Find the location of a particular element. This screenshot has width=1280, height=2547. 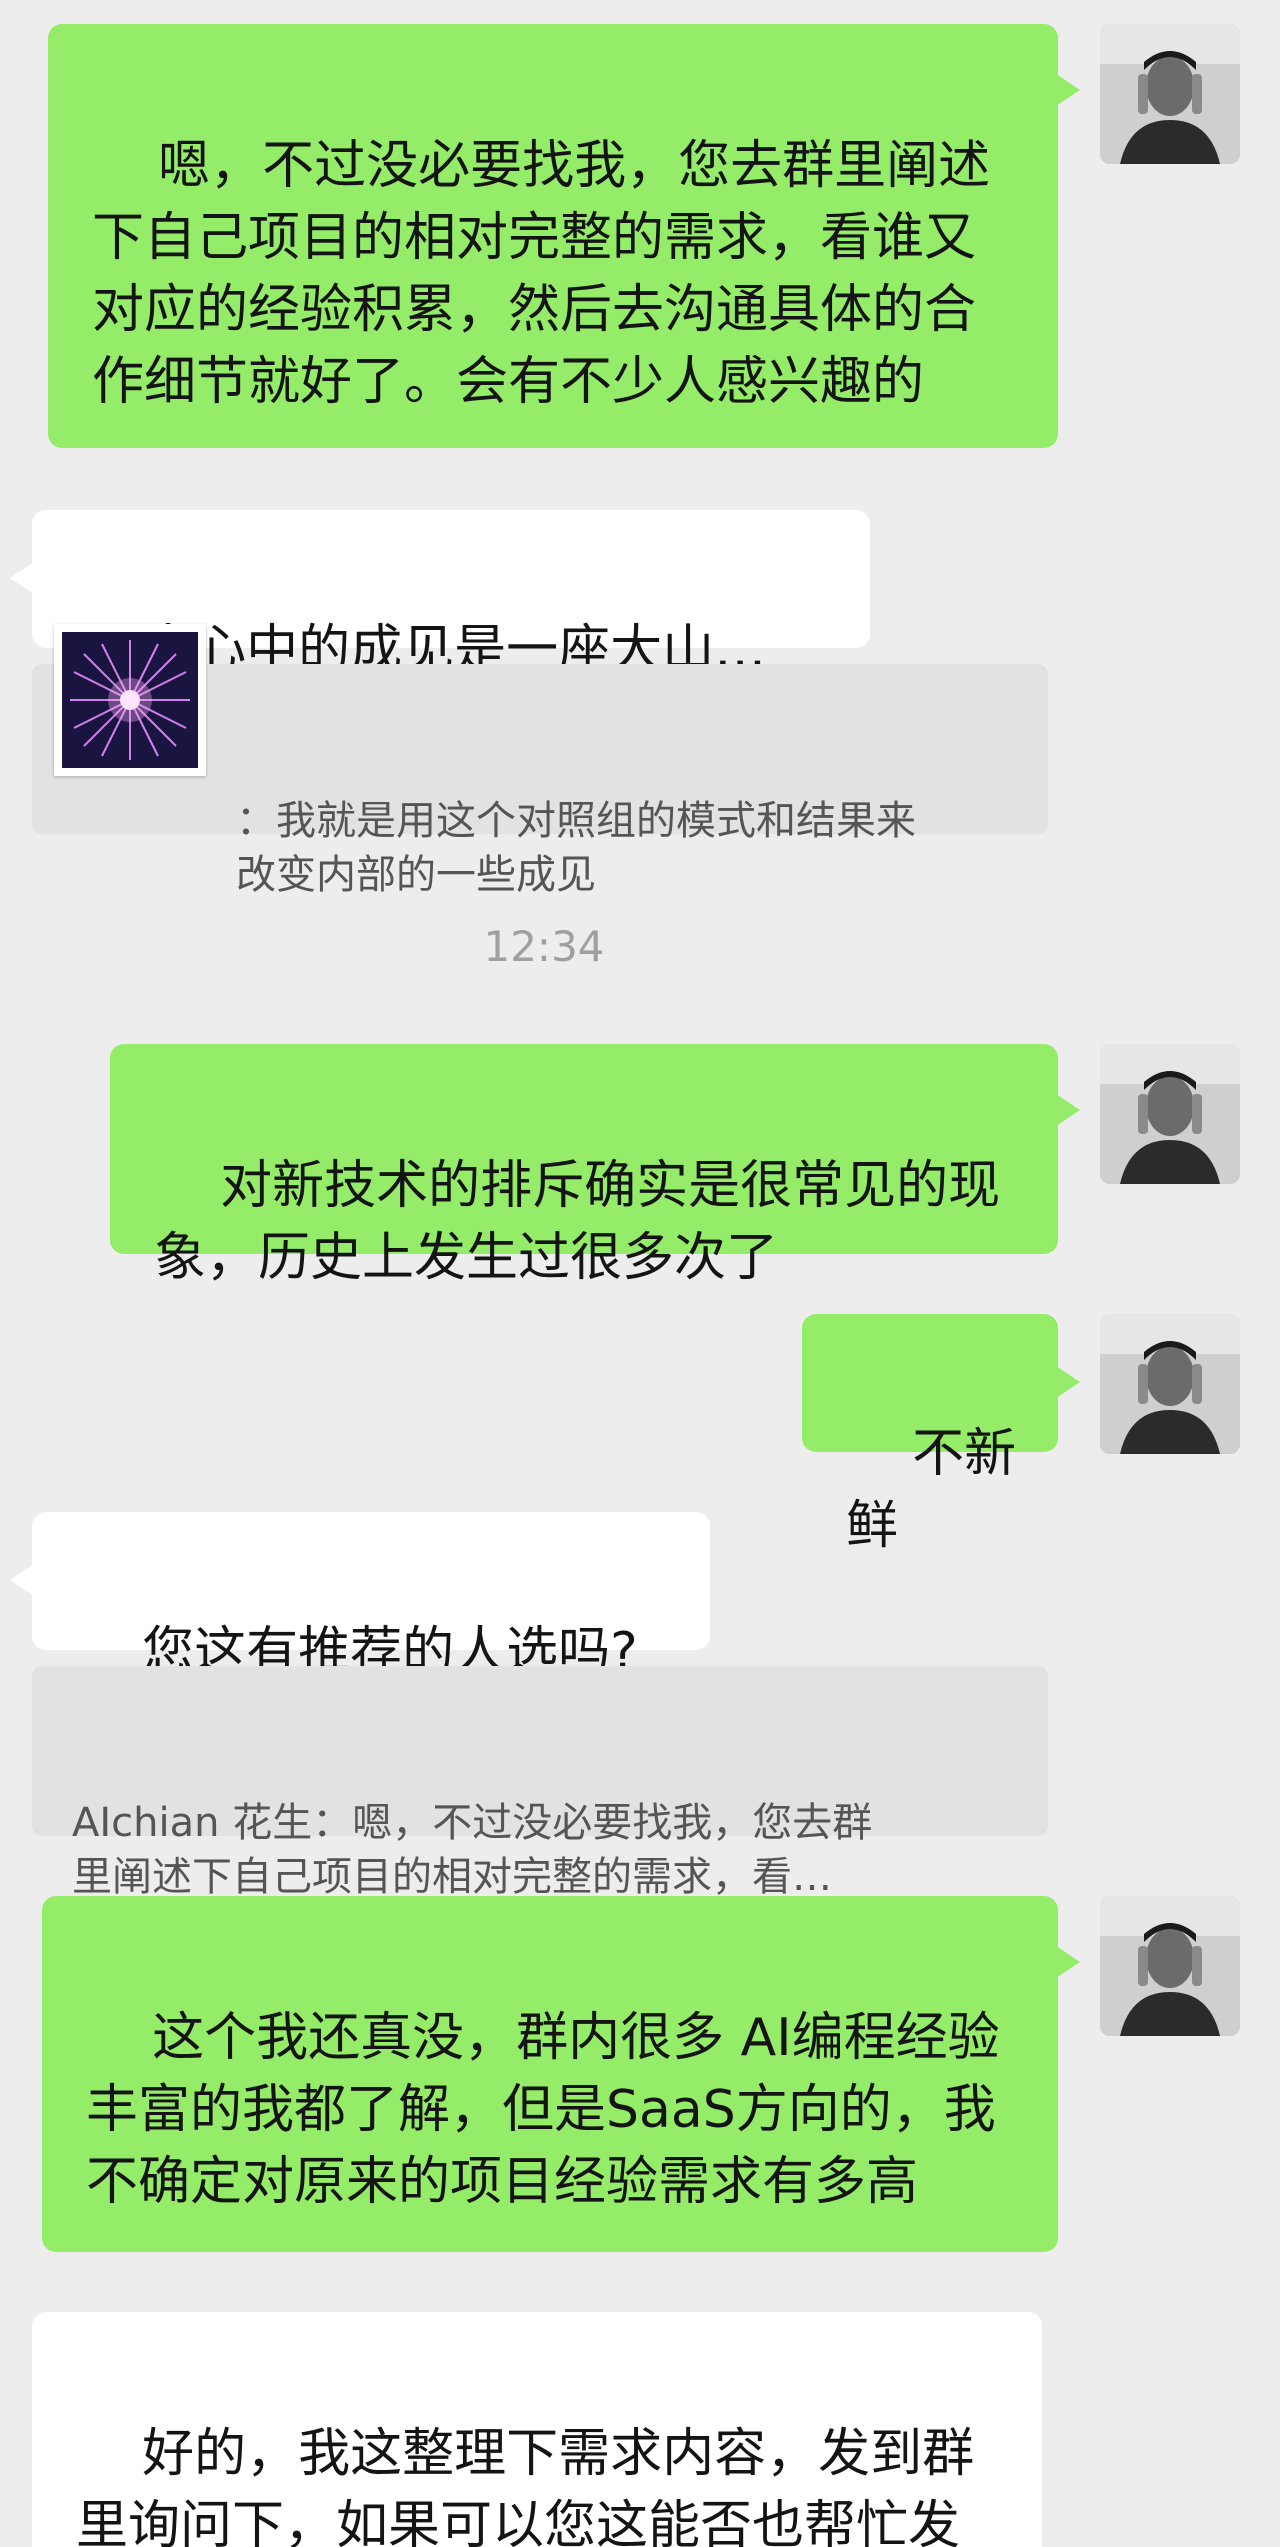

message-incoming: 您这有推荐的人选吗? is located at coordinates (360, 1597).